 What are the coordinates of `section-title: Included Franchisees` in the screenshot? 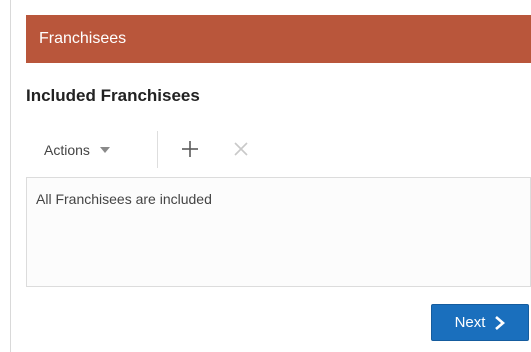 It's located at (113, 95).